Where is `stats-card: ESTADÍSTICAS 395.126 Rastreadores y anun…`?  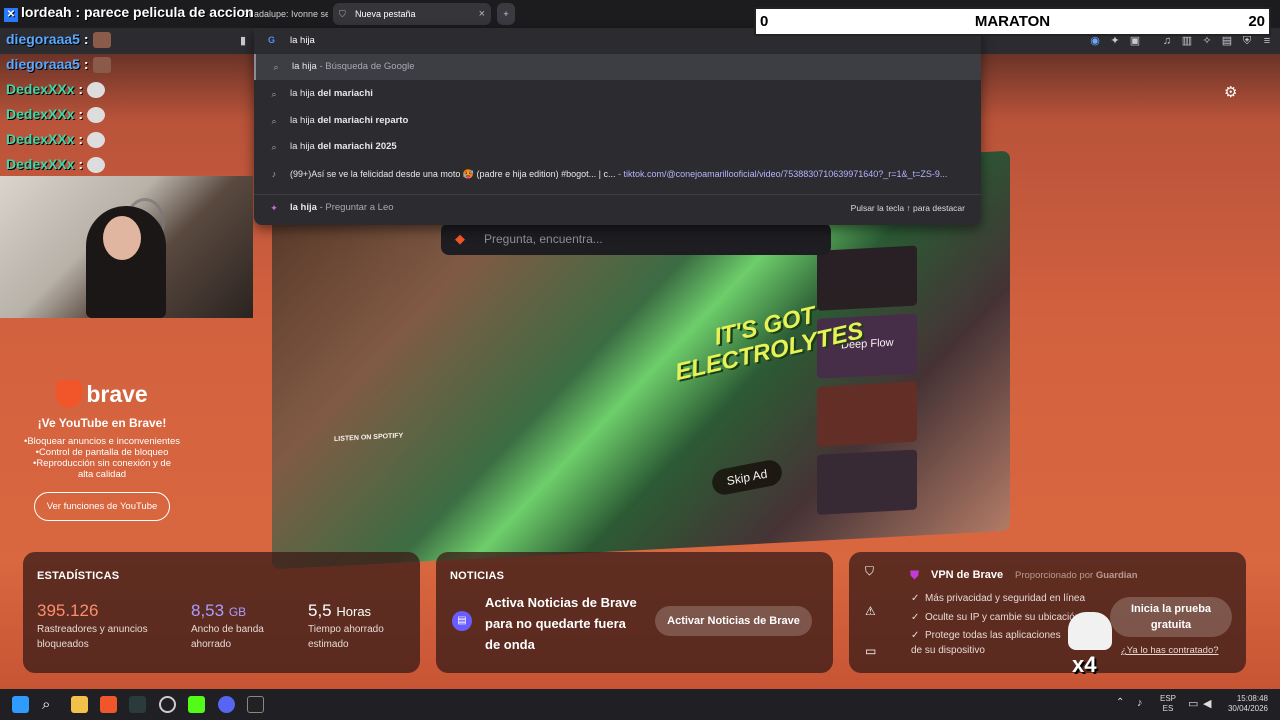
stats-card: ESTADÍSTICAS 395.126 Rastreadores y anun… is located at coordinates (221, 612).